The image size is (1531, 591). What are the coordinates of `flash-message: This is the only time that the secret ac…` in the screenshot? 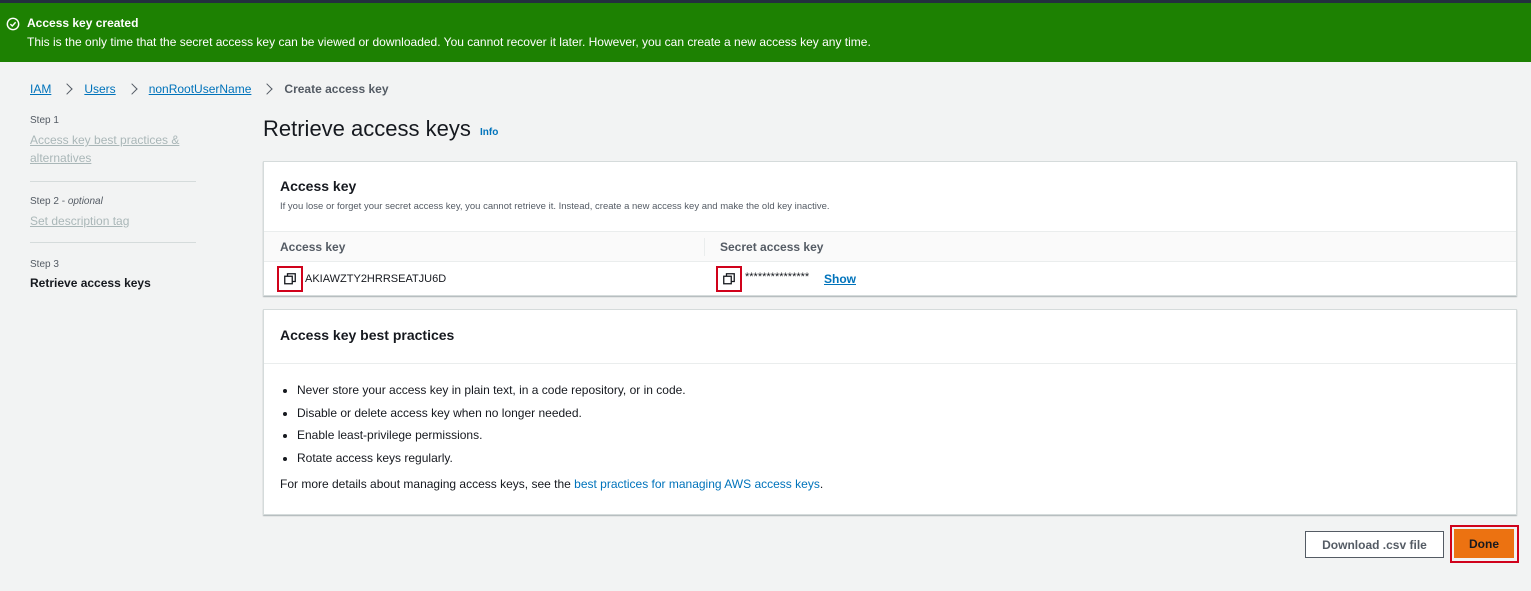 It's located at (449, 42).